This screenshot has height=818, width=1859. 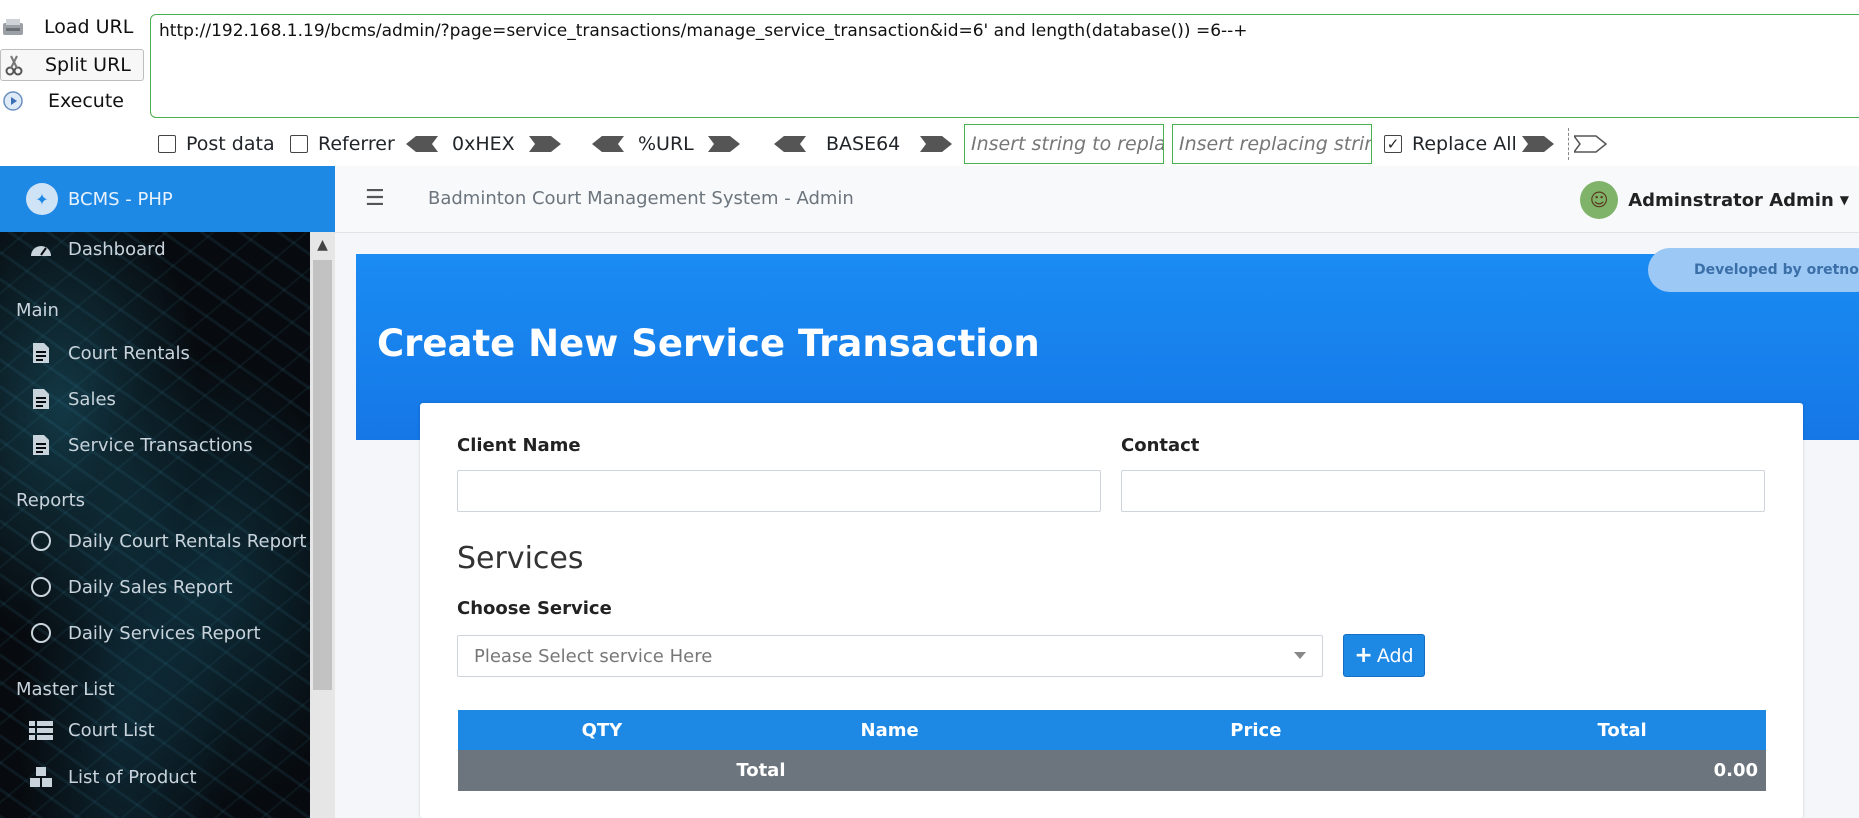 I want to click on load-url-button: Load URL, so click(x=66, y=27).